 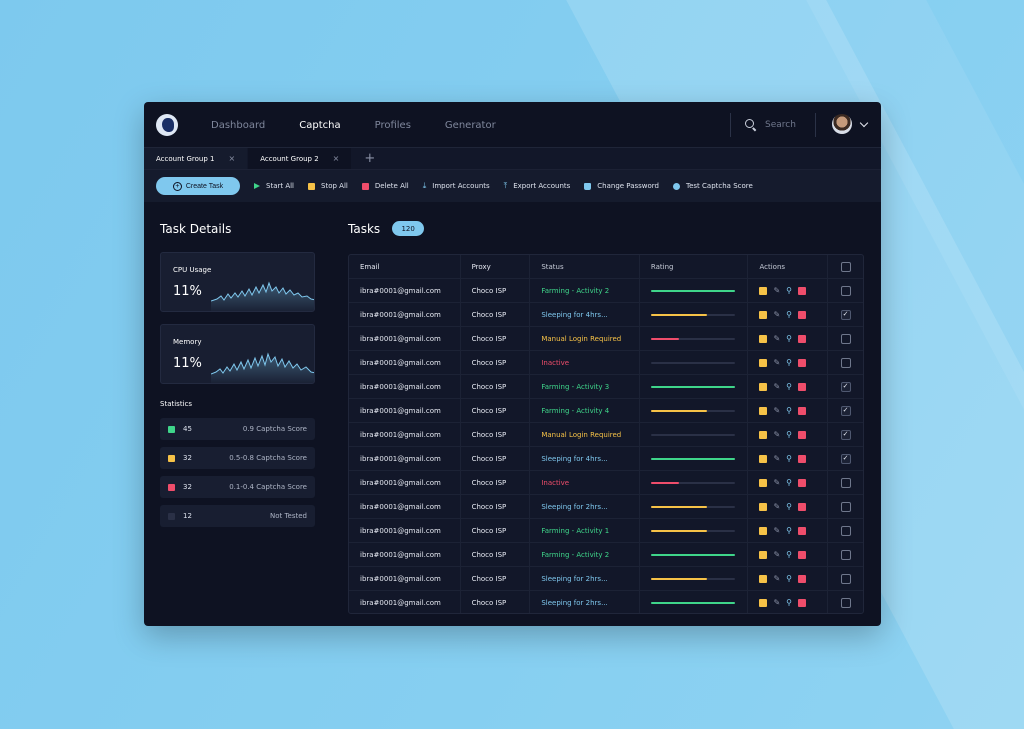 What do you see at coordinates (369, 158) in the screenshot?
I see `add-tab-icon: +` at bounding box center [369, 158].